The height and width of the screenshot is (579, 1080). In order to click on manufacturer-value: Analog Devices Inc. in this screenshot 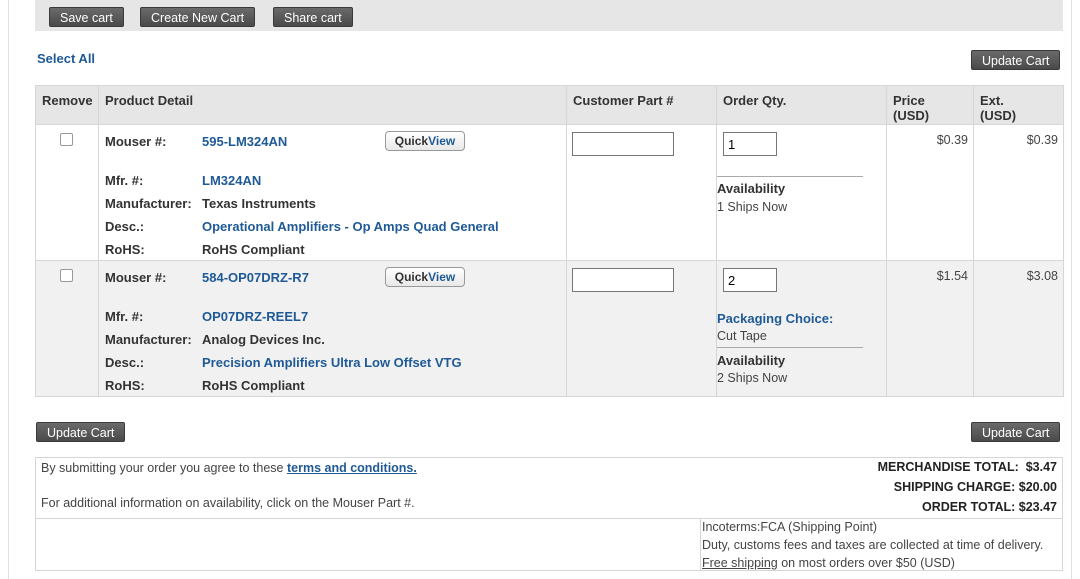, I will do `click(263, 339)`.